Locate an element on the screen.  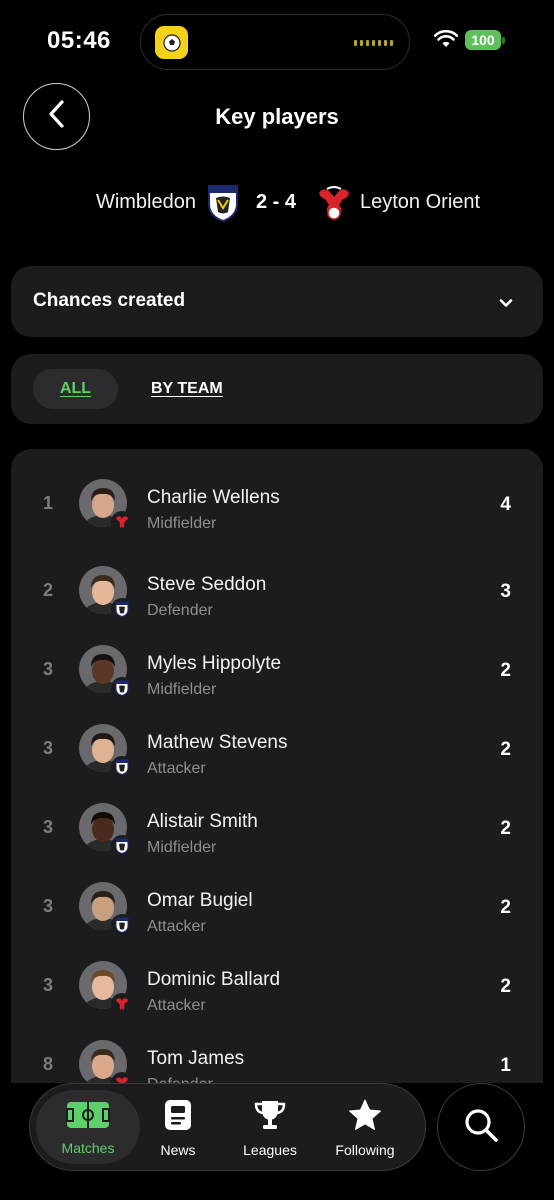
player-name: Omar Bugiel is located at coordinates (200, 900).